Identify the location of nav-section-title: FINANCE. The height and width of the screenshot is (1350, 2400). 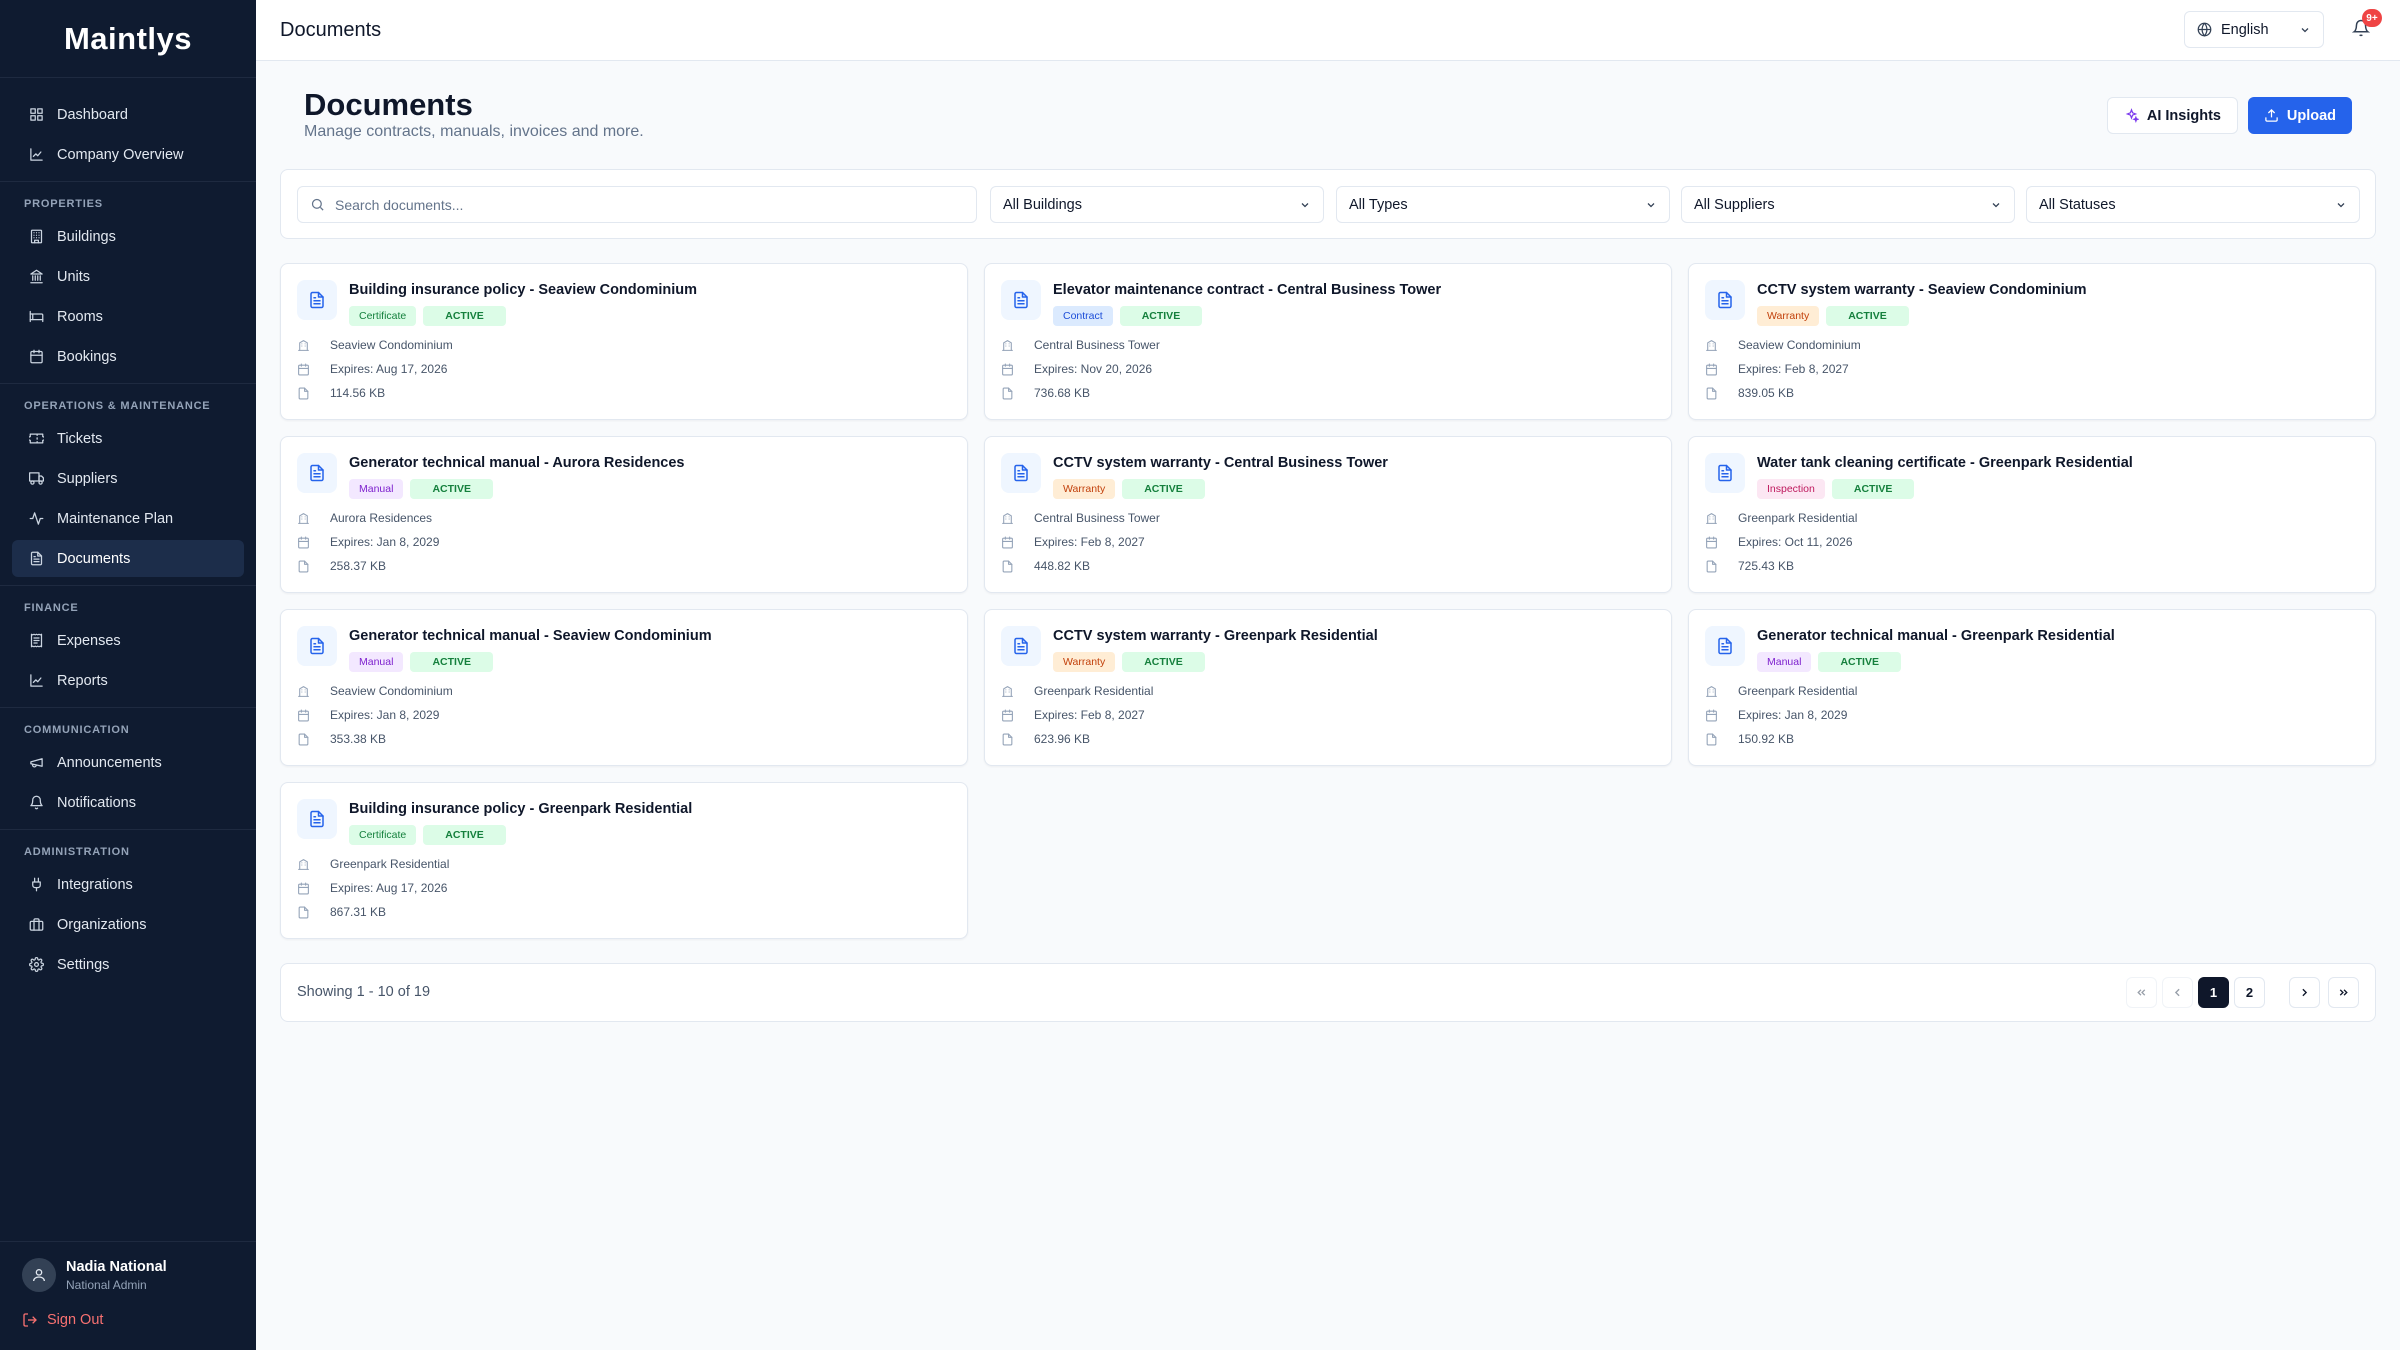
(51, 608).